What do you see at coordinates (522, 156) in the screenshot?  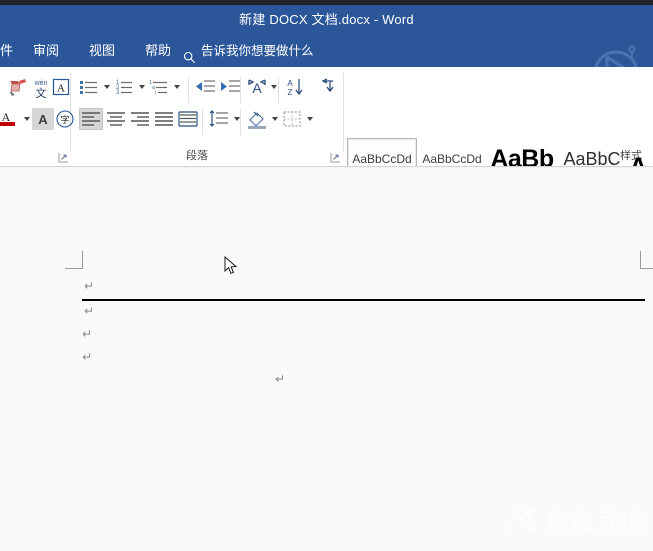 I see `style-heading-1-preview: AaBb` at bounding box center [522, 156].